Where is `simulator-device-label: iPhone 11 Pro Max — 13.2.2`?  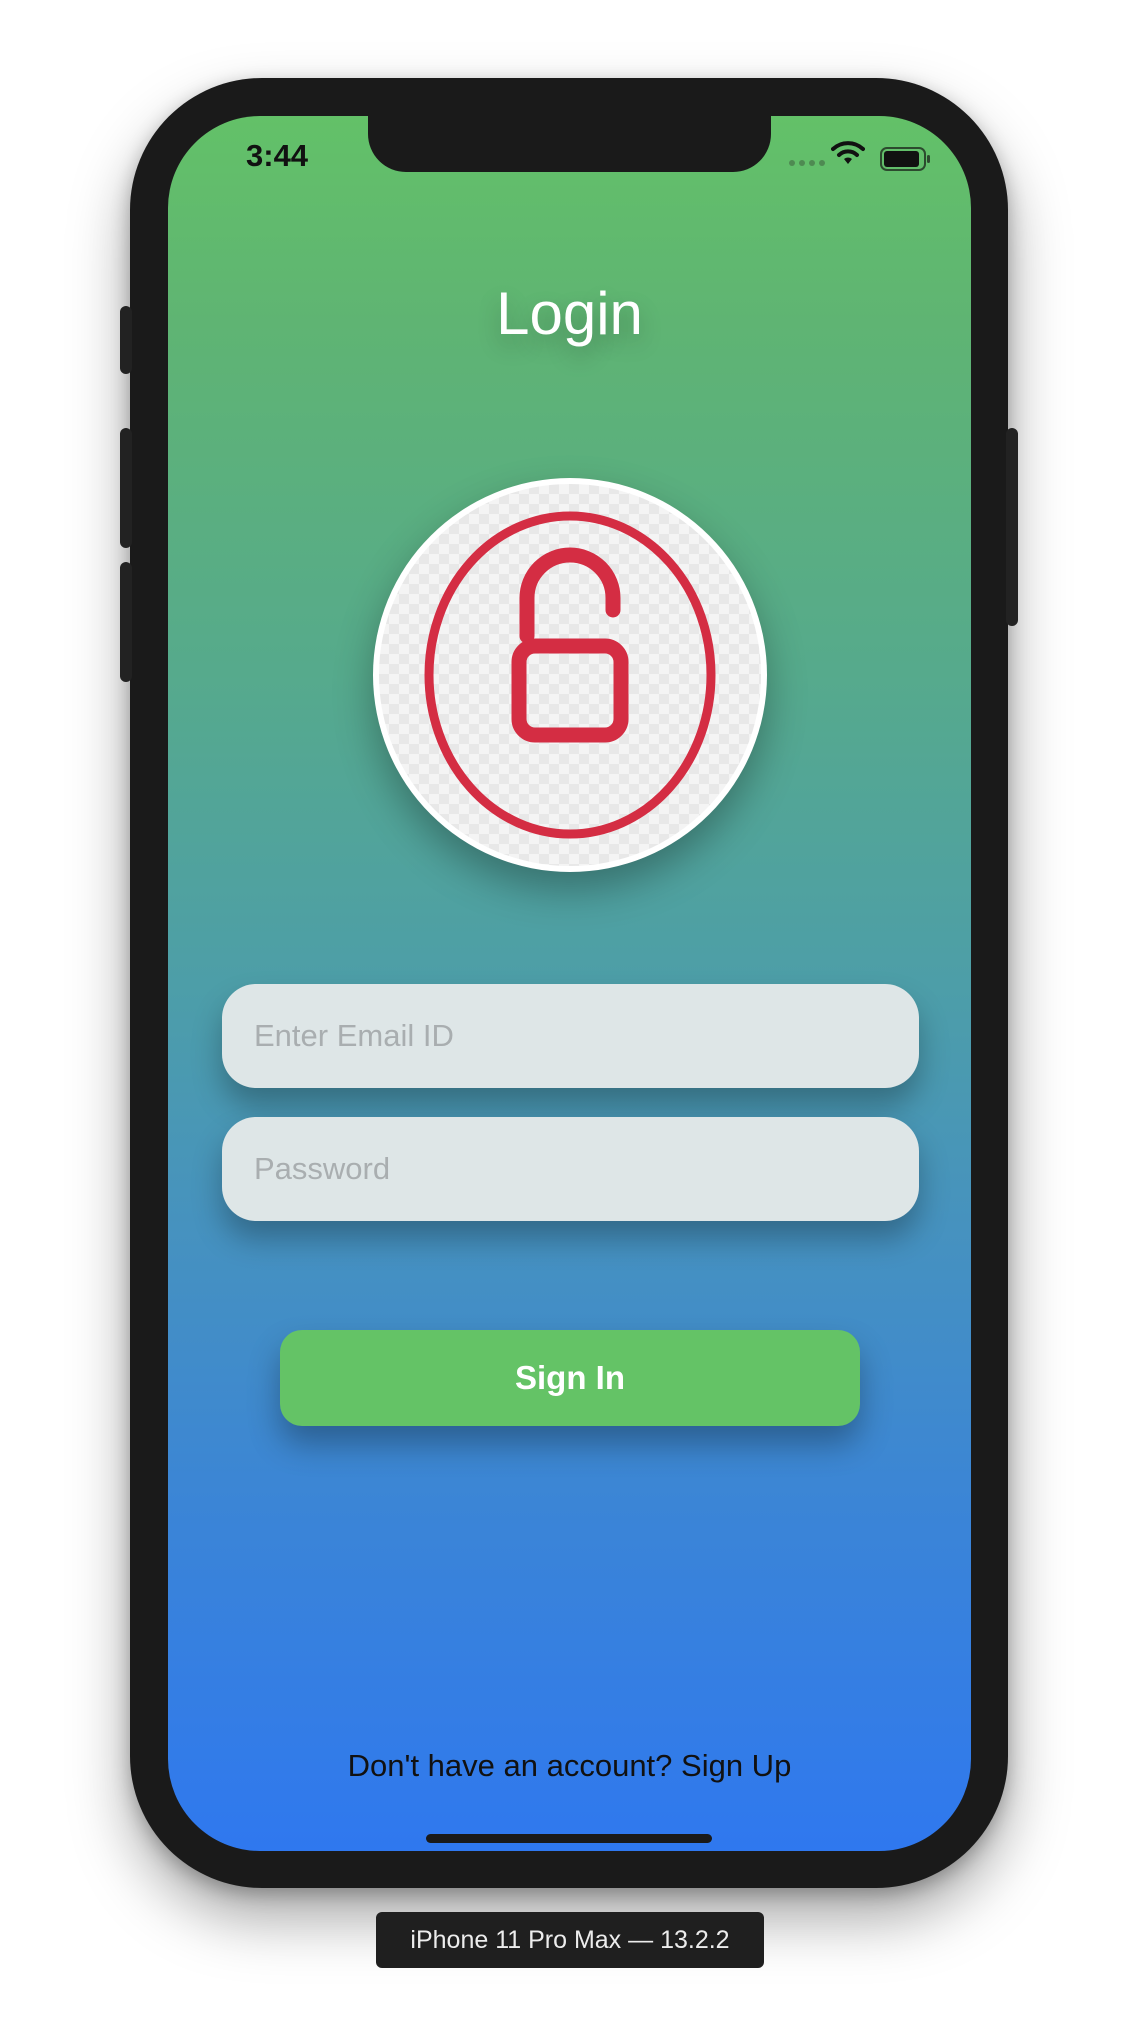 simulator-device-label: iPhone 11 Pro Max — 13.2.2 is located at coordinates (570, 1940).